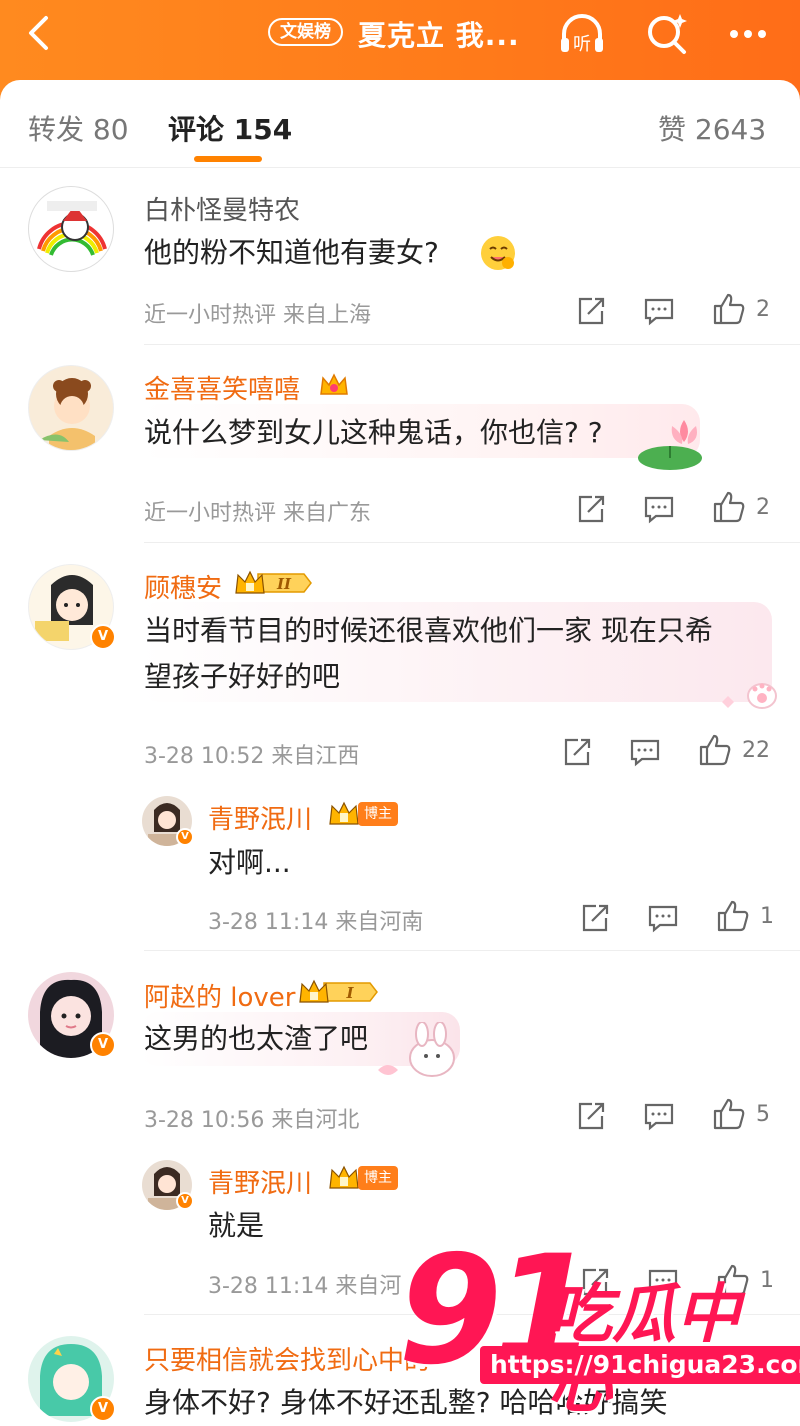  What do you see at coordinates (230, 128) in the screenshot?
I see `tab-comment: 评论 154` at bounding box center [230, 128].